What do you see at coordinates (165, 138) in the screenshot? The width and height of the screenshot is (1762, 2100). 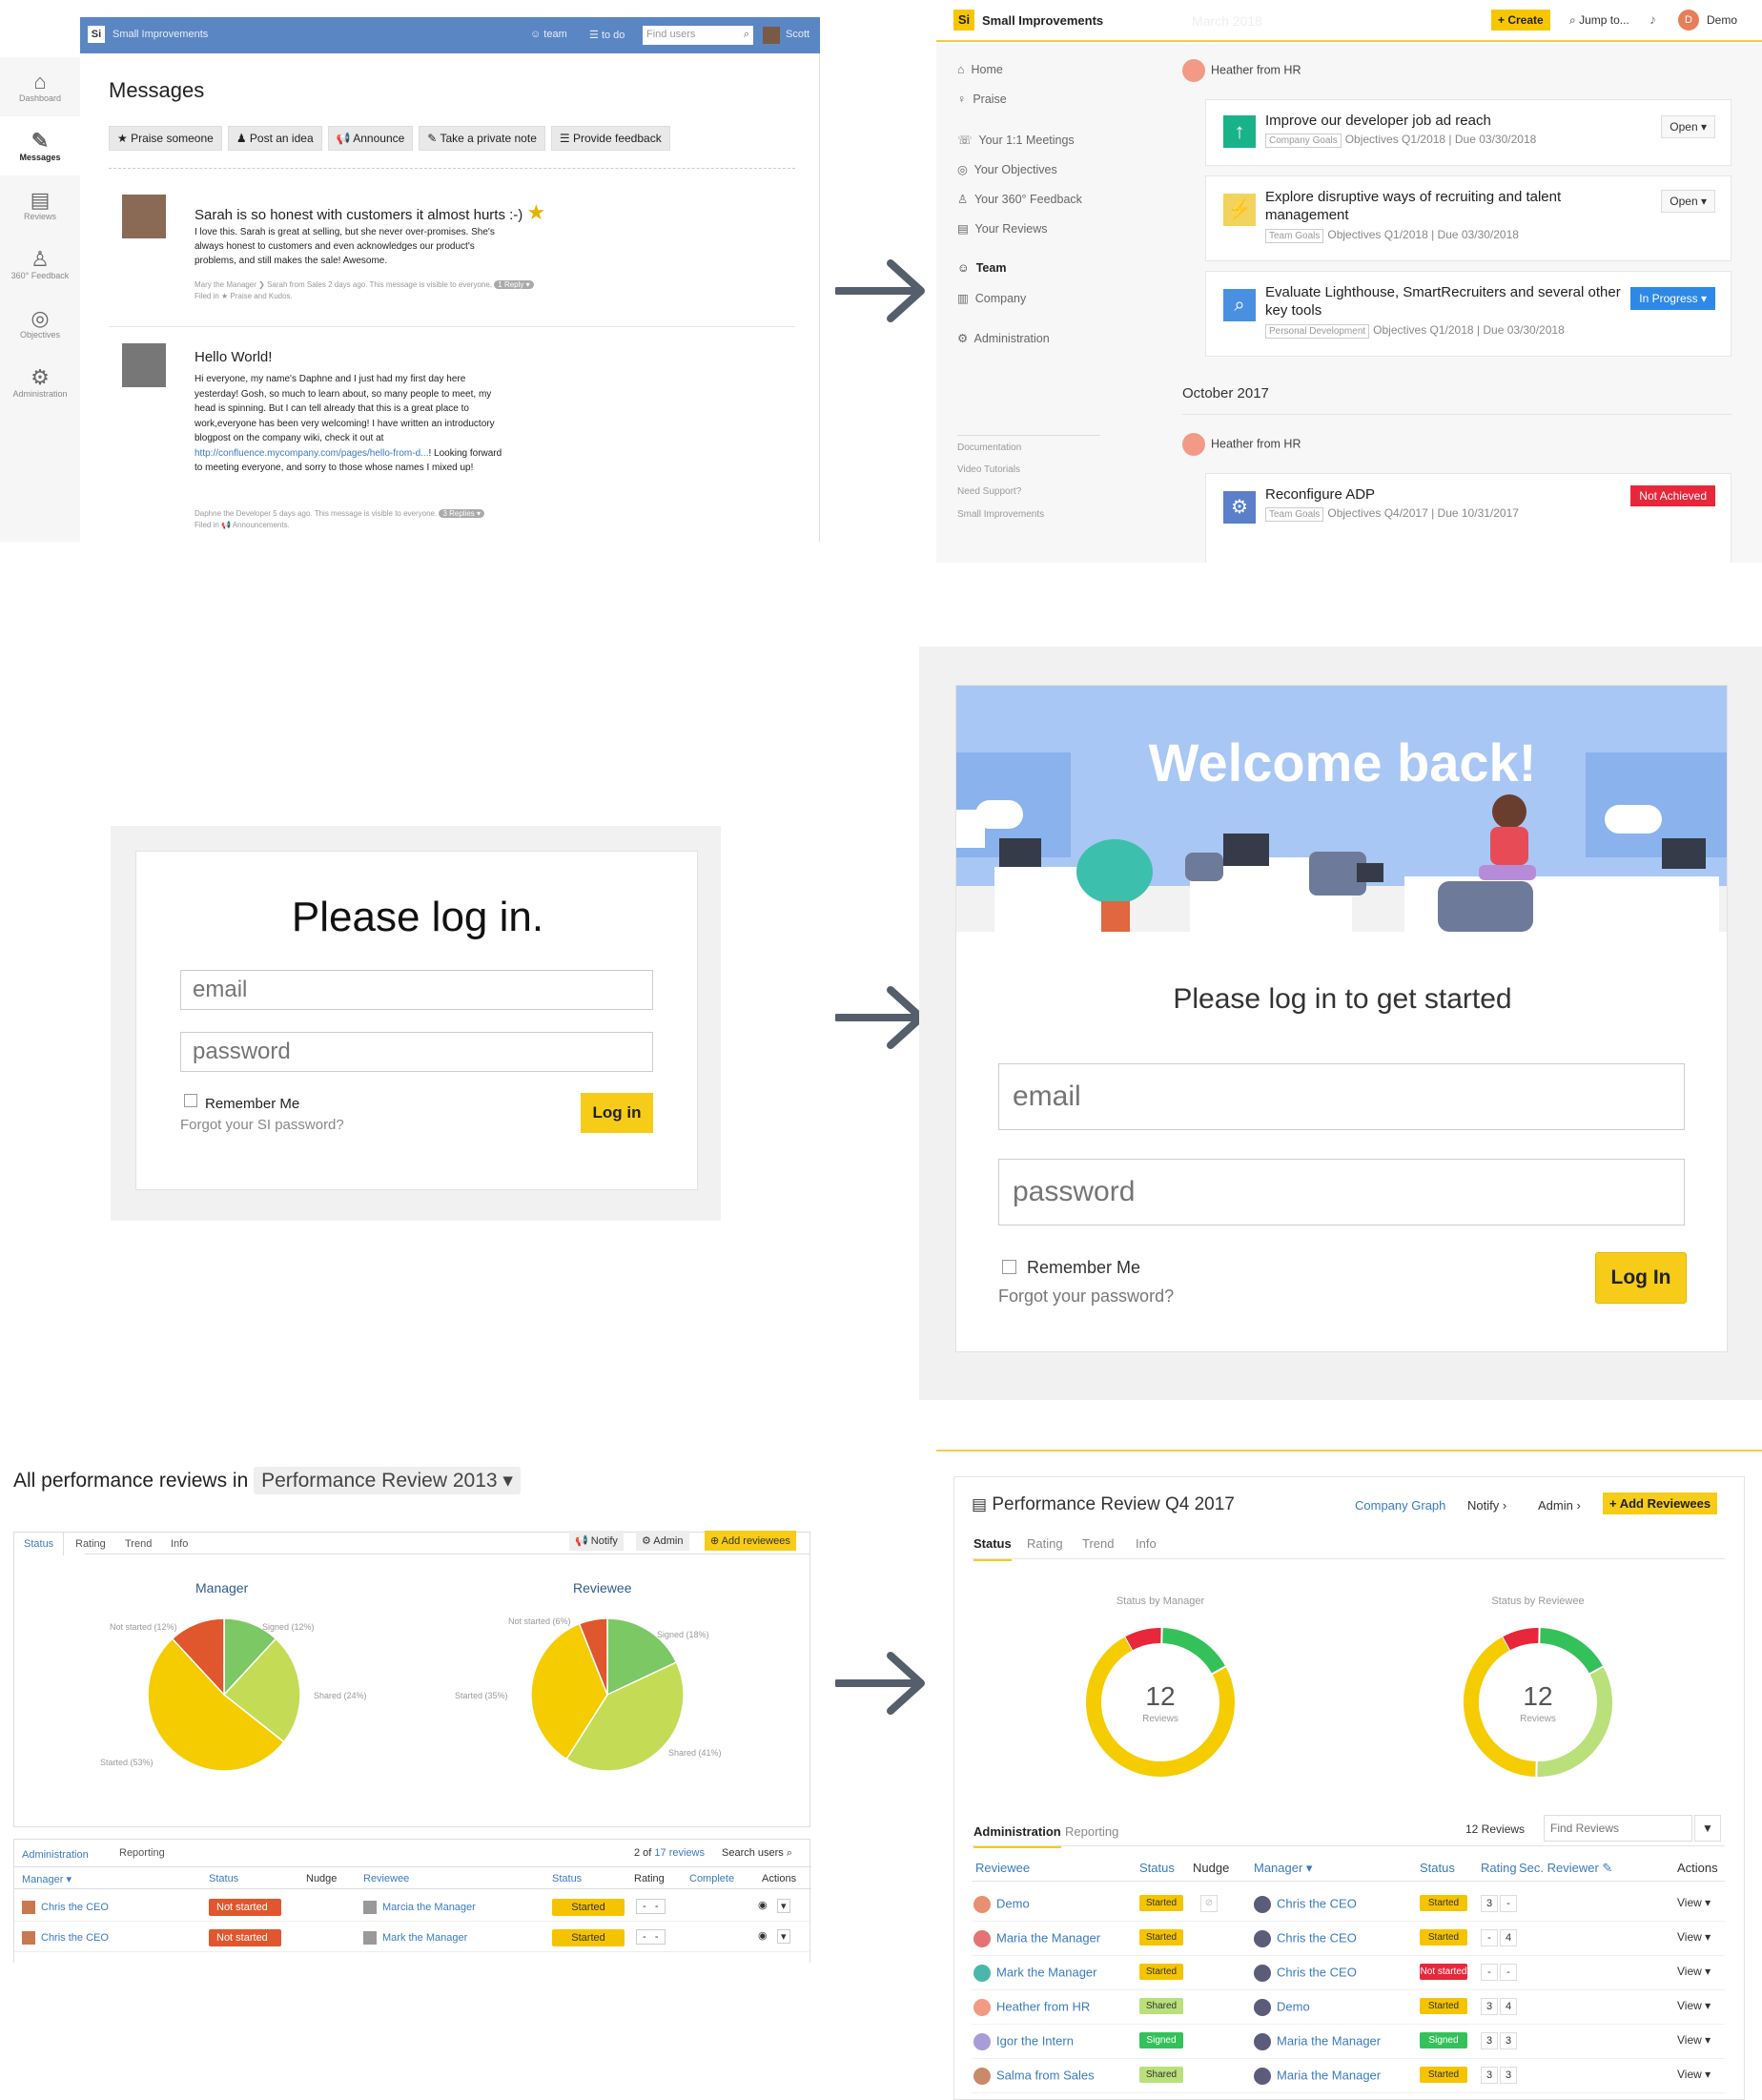 I see `praise-button: ★ Praise someone` at bounding box center [165, 138].